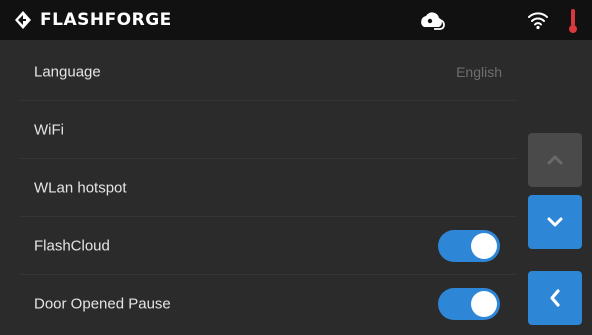 The height and width of the screenshot is (335, 592). I want to click on brand: FLASHFORGE, so click(93, 20).